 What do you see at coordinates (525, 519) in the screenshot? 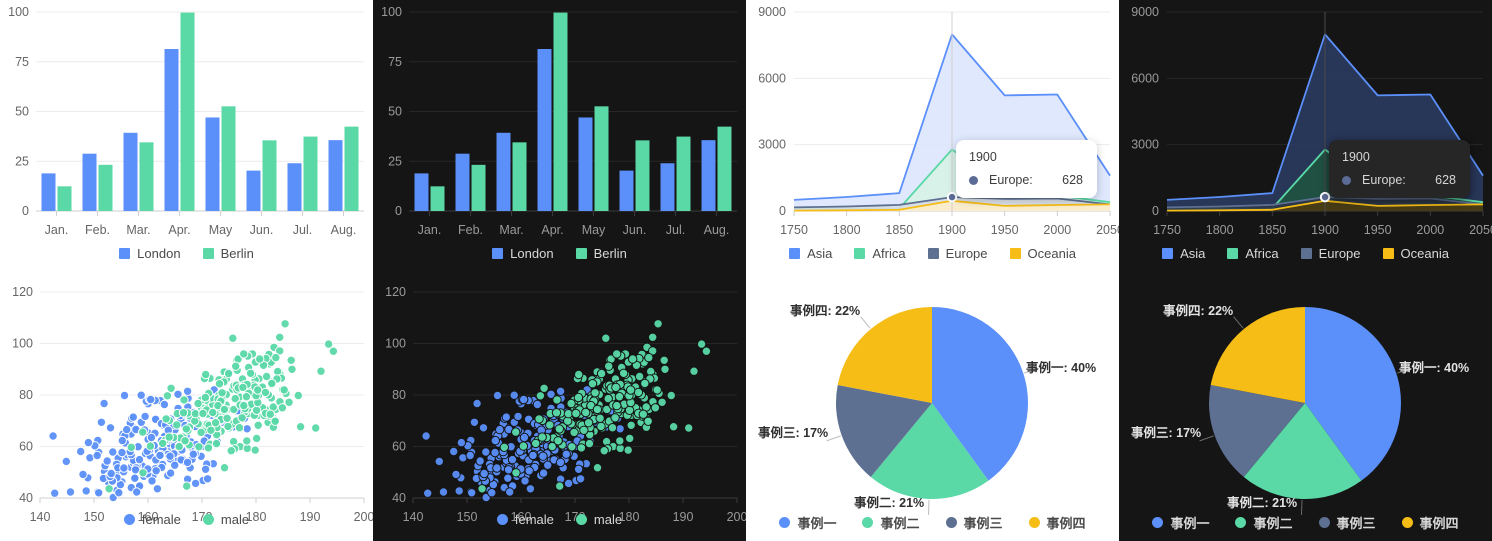
I see `legend-item-female: female` at bounding box center [525, 519].